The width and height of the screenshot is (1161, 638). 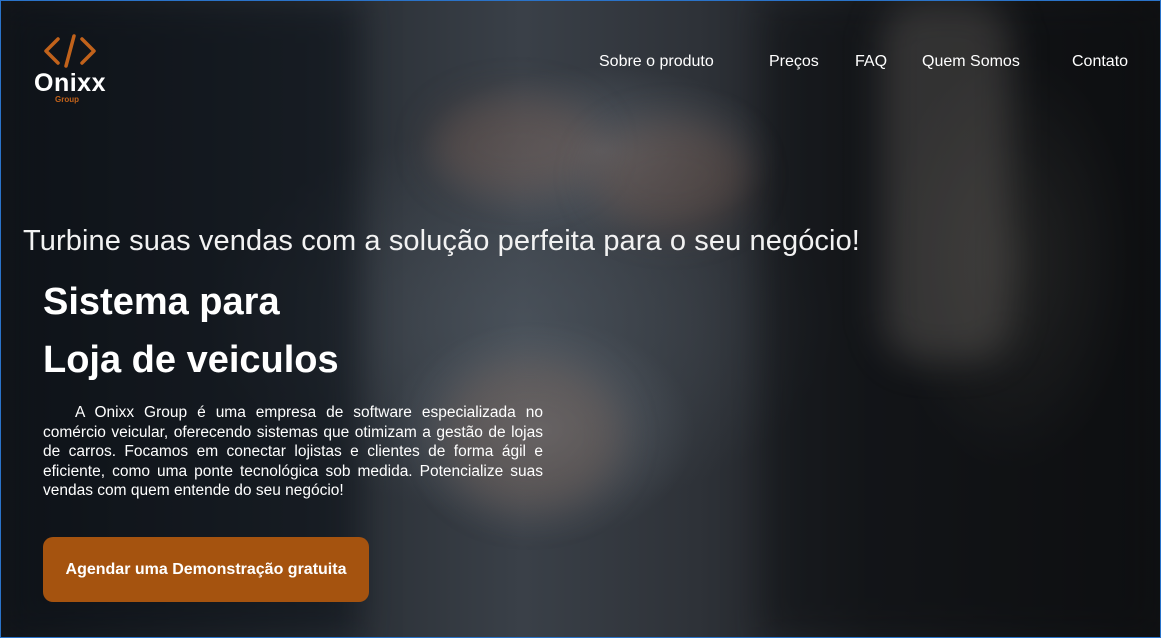 I want to click on nav-link-faq: FAQ, so click(x=871, y=62).